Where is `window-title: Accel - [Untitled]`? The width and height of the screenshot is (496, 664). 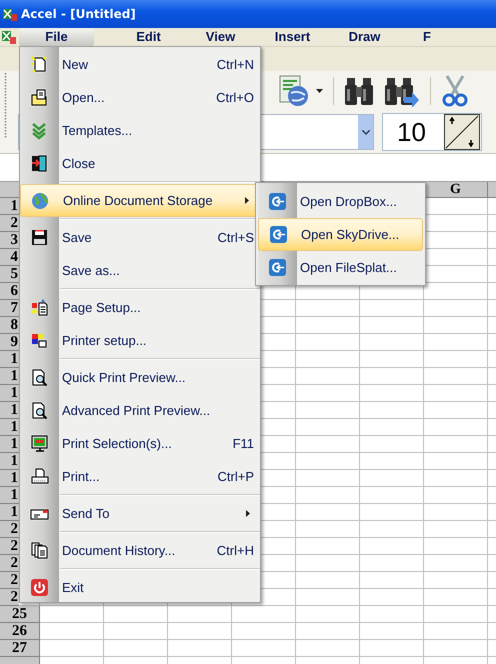 window-title: Accel - [Untitled] is located at coordinates (78, 14).